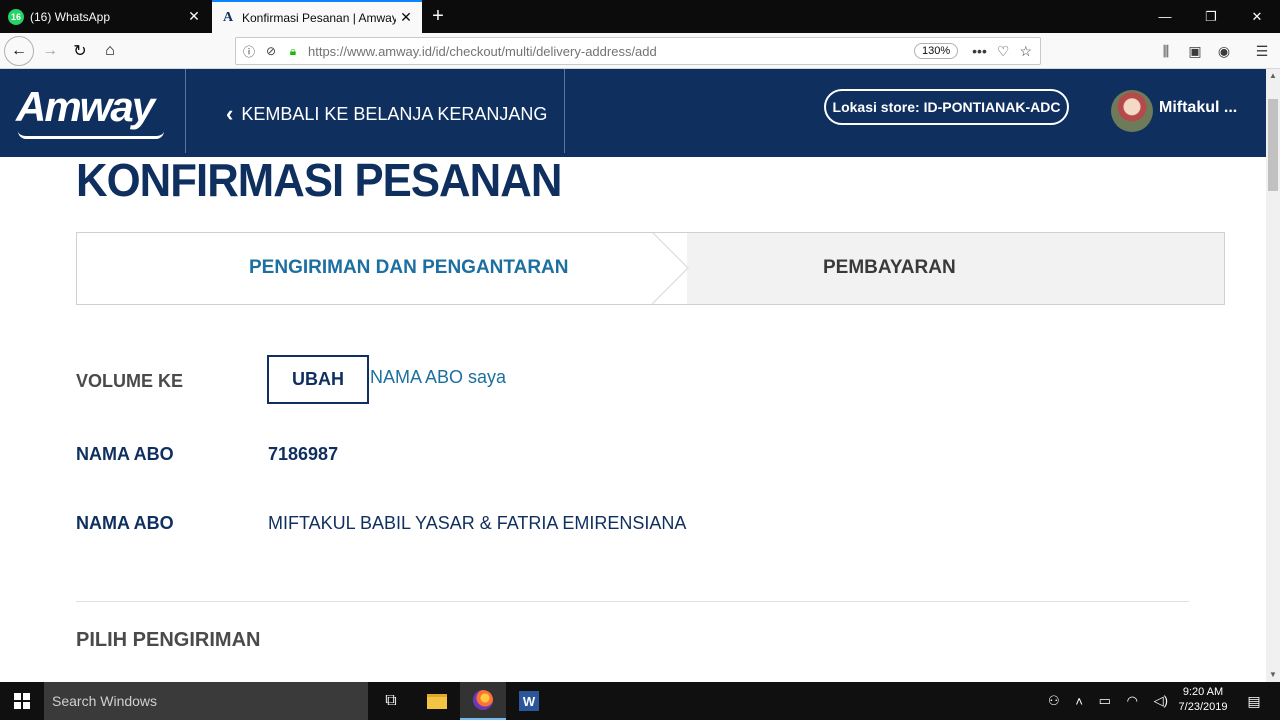 The image size is (1280, 720). Describe the element at coordinates (85, 107) in the screenshot. I see `amway-logo: Amway` at that location.